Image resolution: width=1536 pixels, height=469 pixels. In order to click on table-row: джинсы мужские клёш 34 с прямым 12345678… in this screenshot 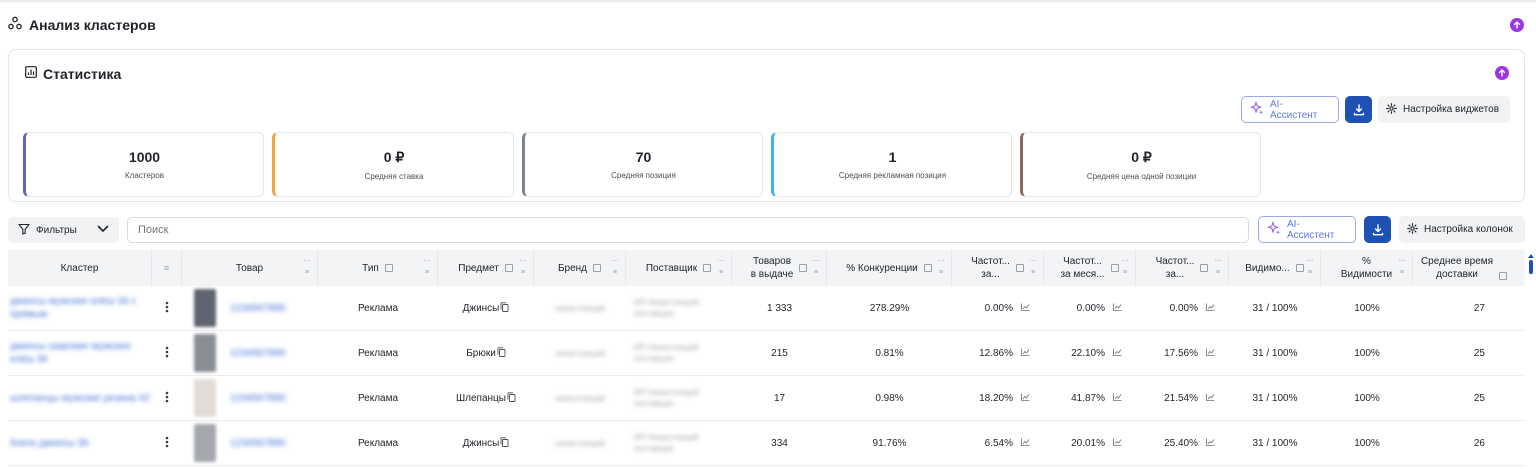, I will do `click(766, 308)`.